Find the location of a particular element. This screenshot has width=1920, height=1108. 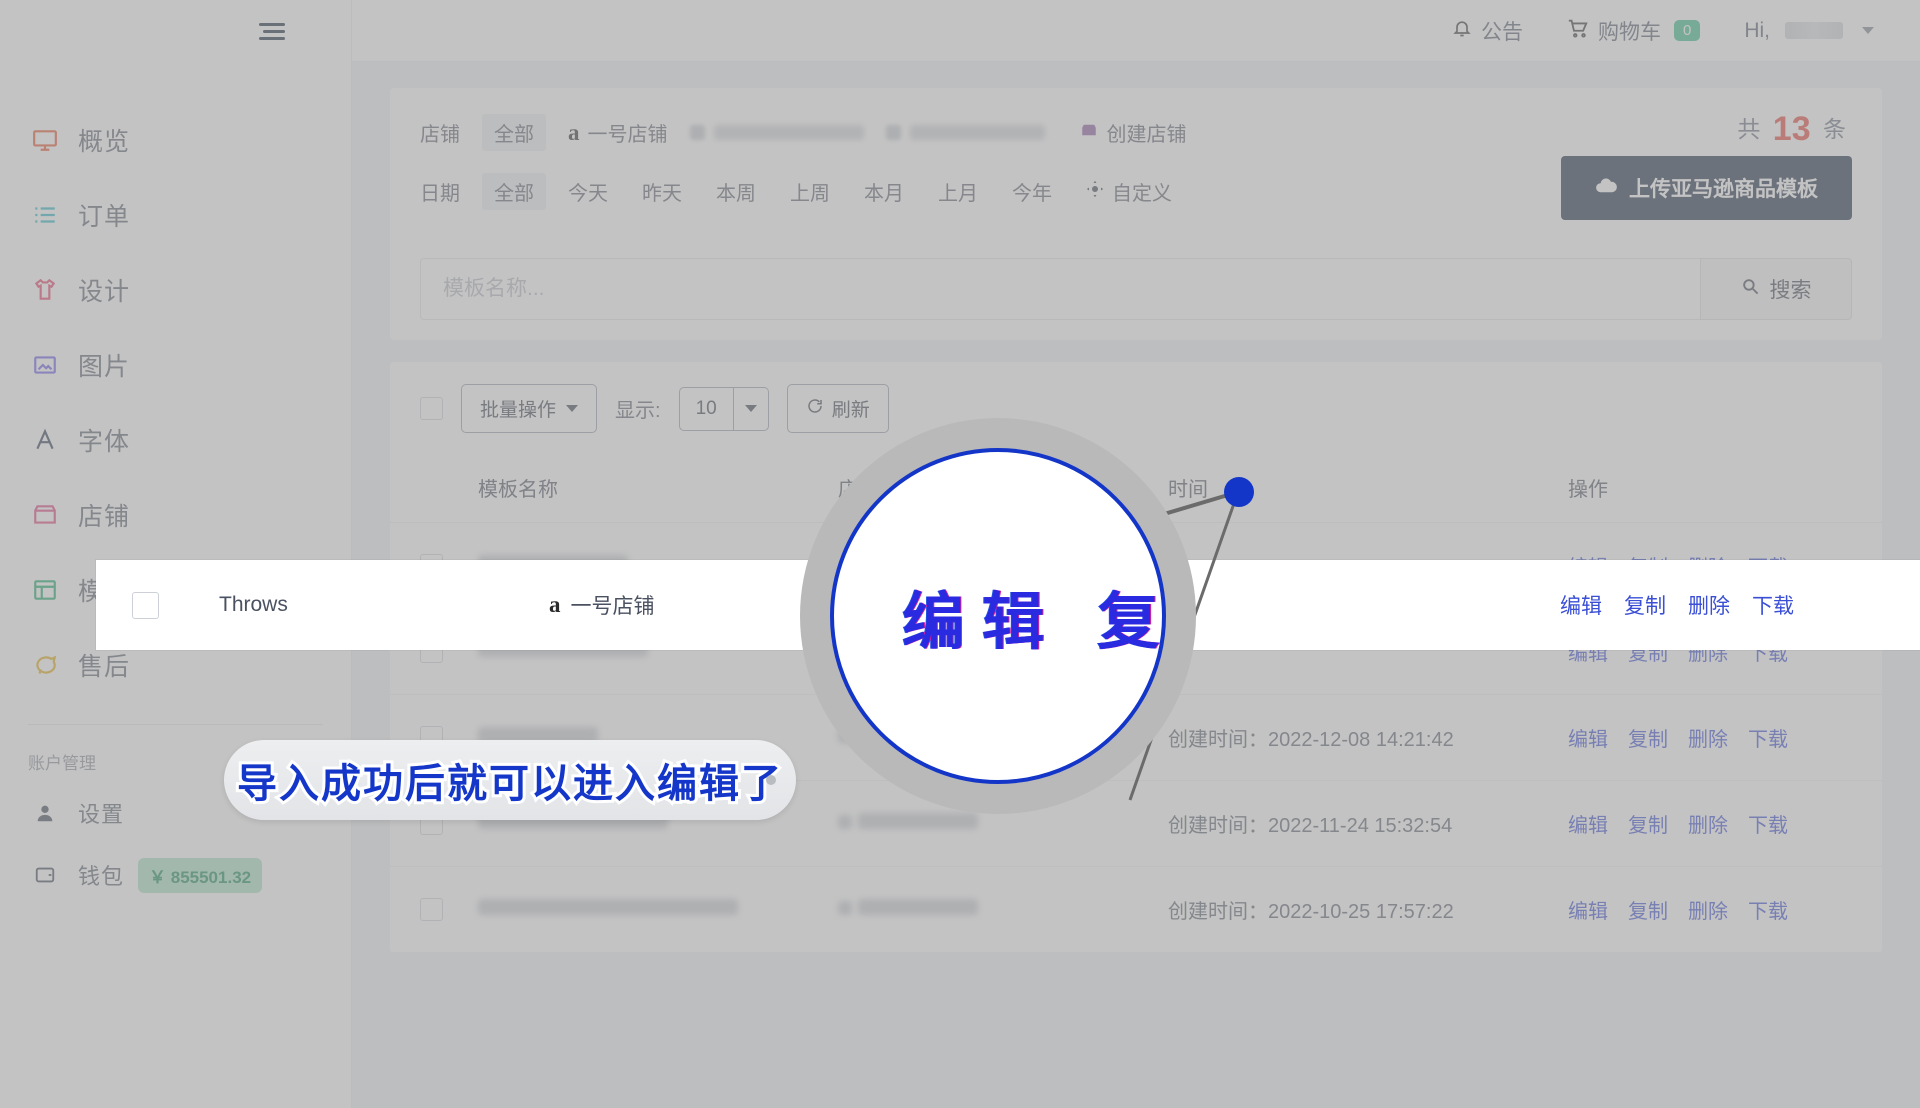

sidebar-item-overview: 概览 is located at coordinates (175, 139).